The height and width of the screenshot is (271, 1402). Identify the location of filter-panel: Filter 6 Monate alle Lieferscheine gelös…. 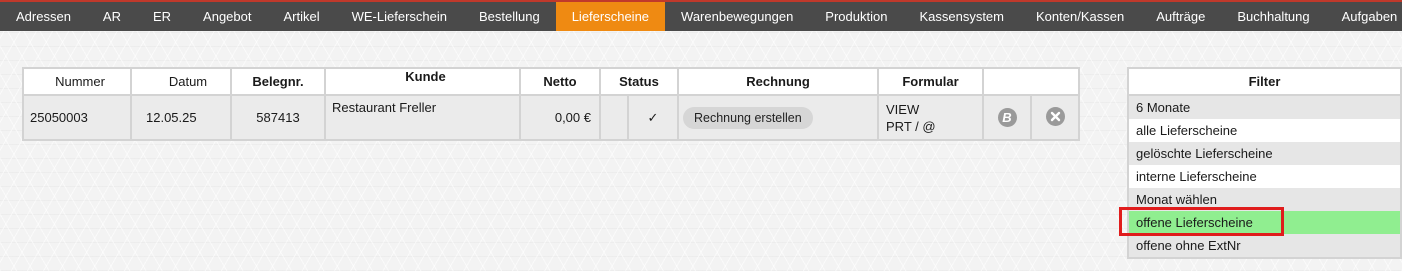
(1264, 163).